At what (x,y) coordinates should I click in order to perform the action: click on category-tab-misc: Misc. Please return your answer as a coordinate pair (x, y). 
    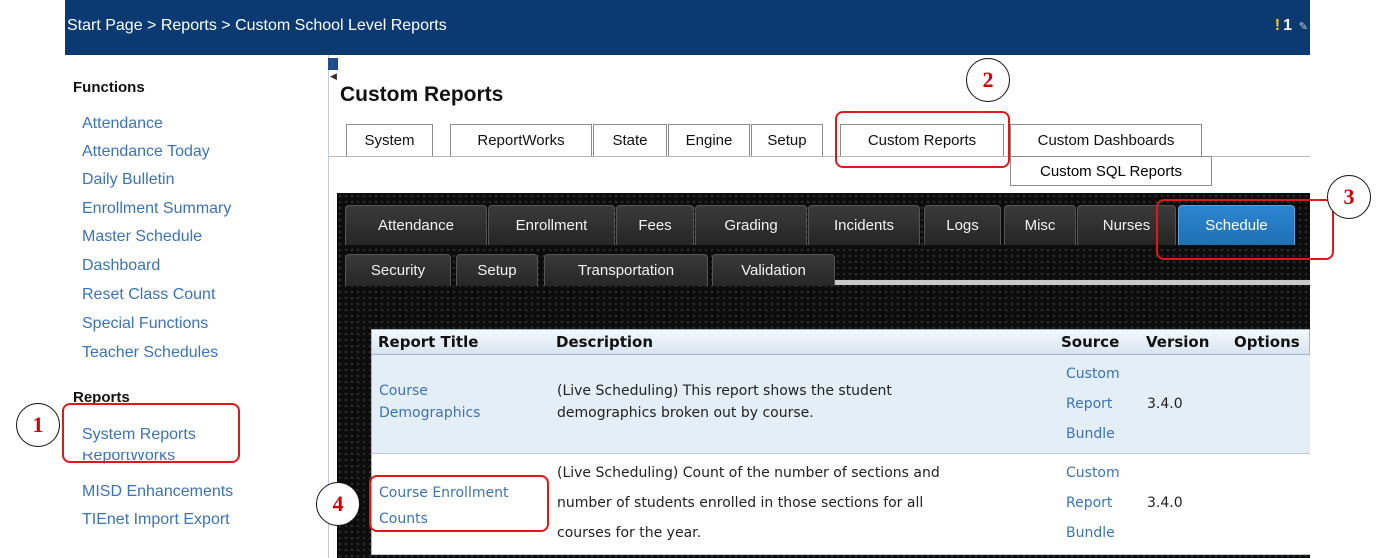
    Looking at the image, I should click on (1040, 225).